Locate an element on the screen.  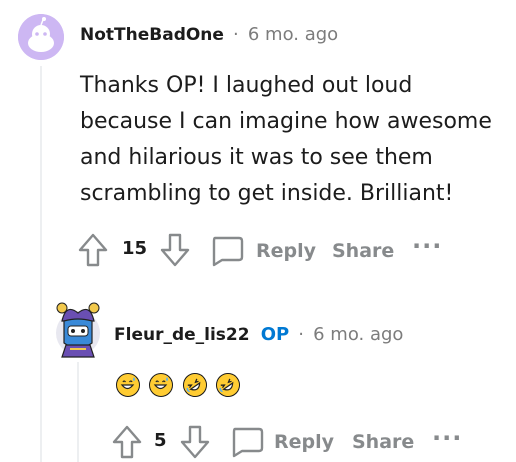
comment-header: Fleur_de_lis22 OP · 6 mo. ago is located at coordinates (258, 334).